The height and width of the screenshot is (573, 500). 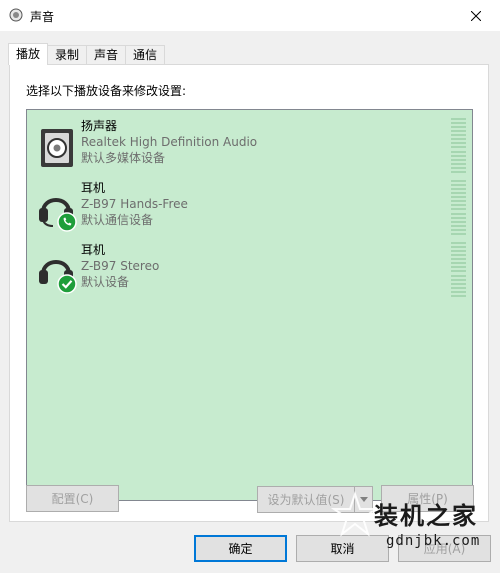 I want to click on tab-sounds: 声音, so click(x=106, y=55).